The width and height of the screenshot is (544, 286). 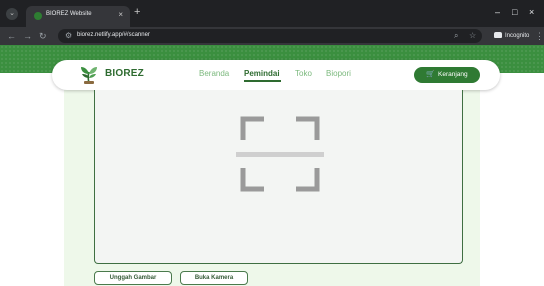 I want to click on upload-image-button: Unggah Gambar, so click(x=133, y=278).